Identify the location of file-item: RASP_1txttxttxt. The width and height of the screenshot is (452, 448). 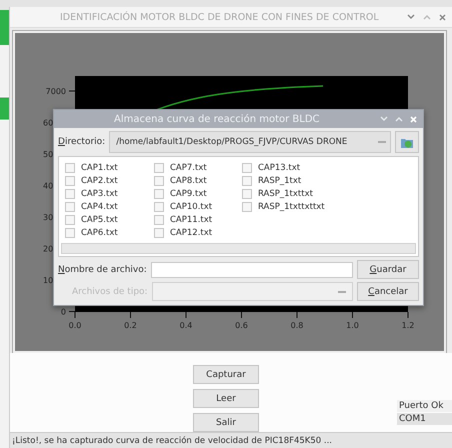
(327, 206).